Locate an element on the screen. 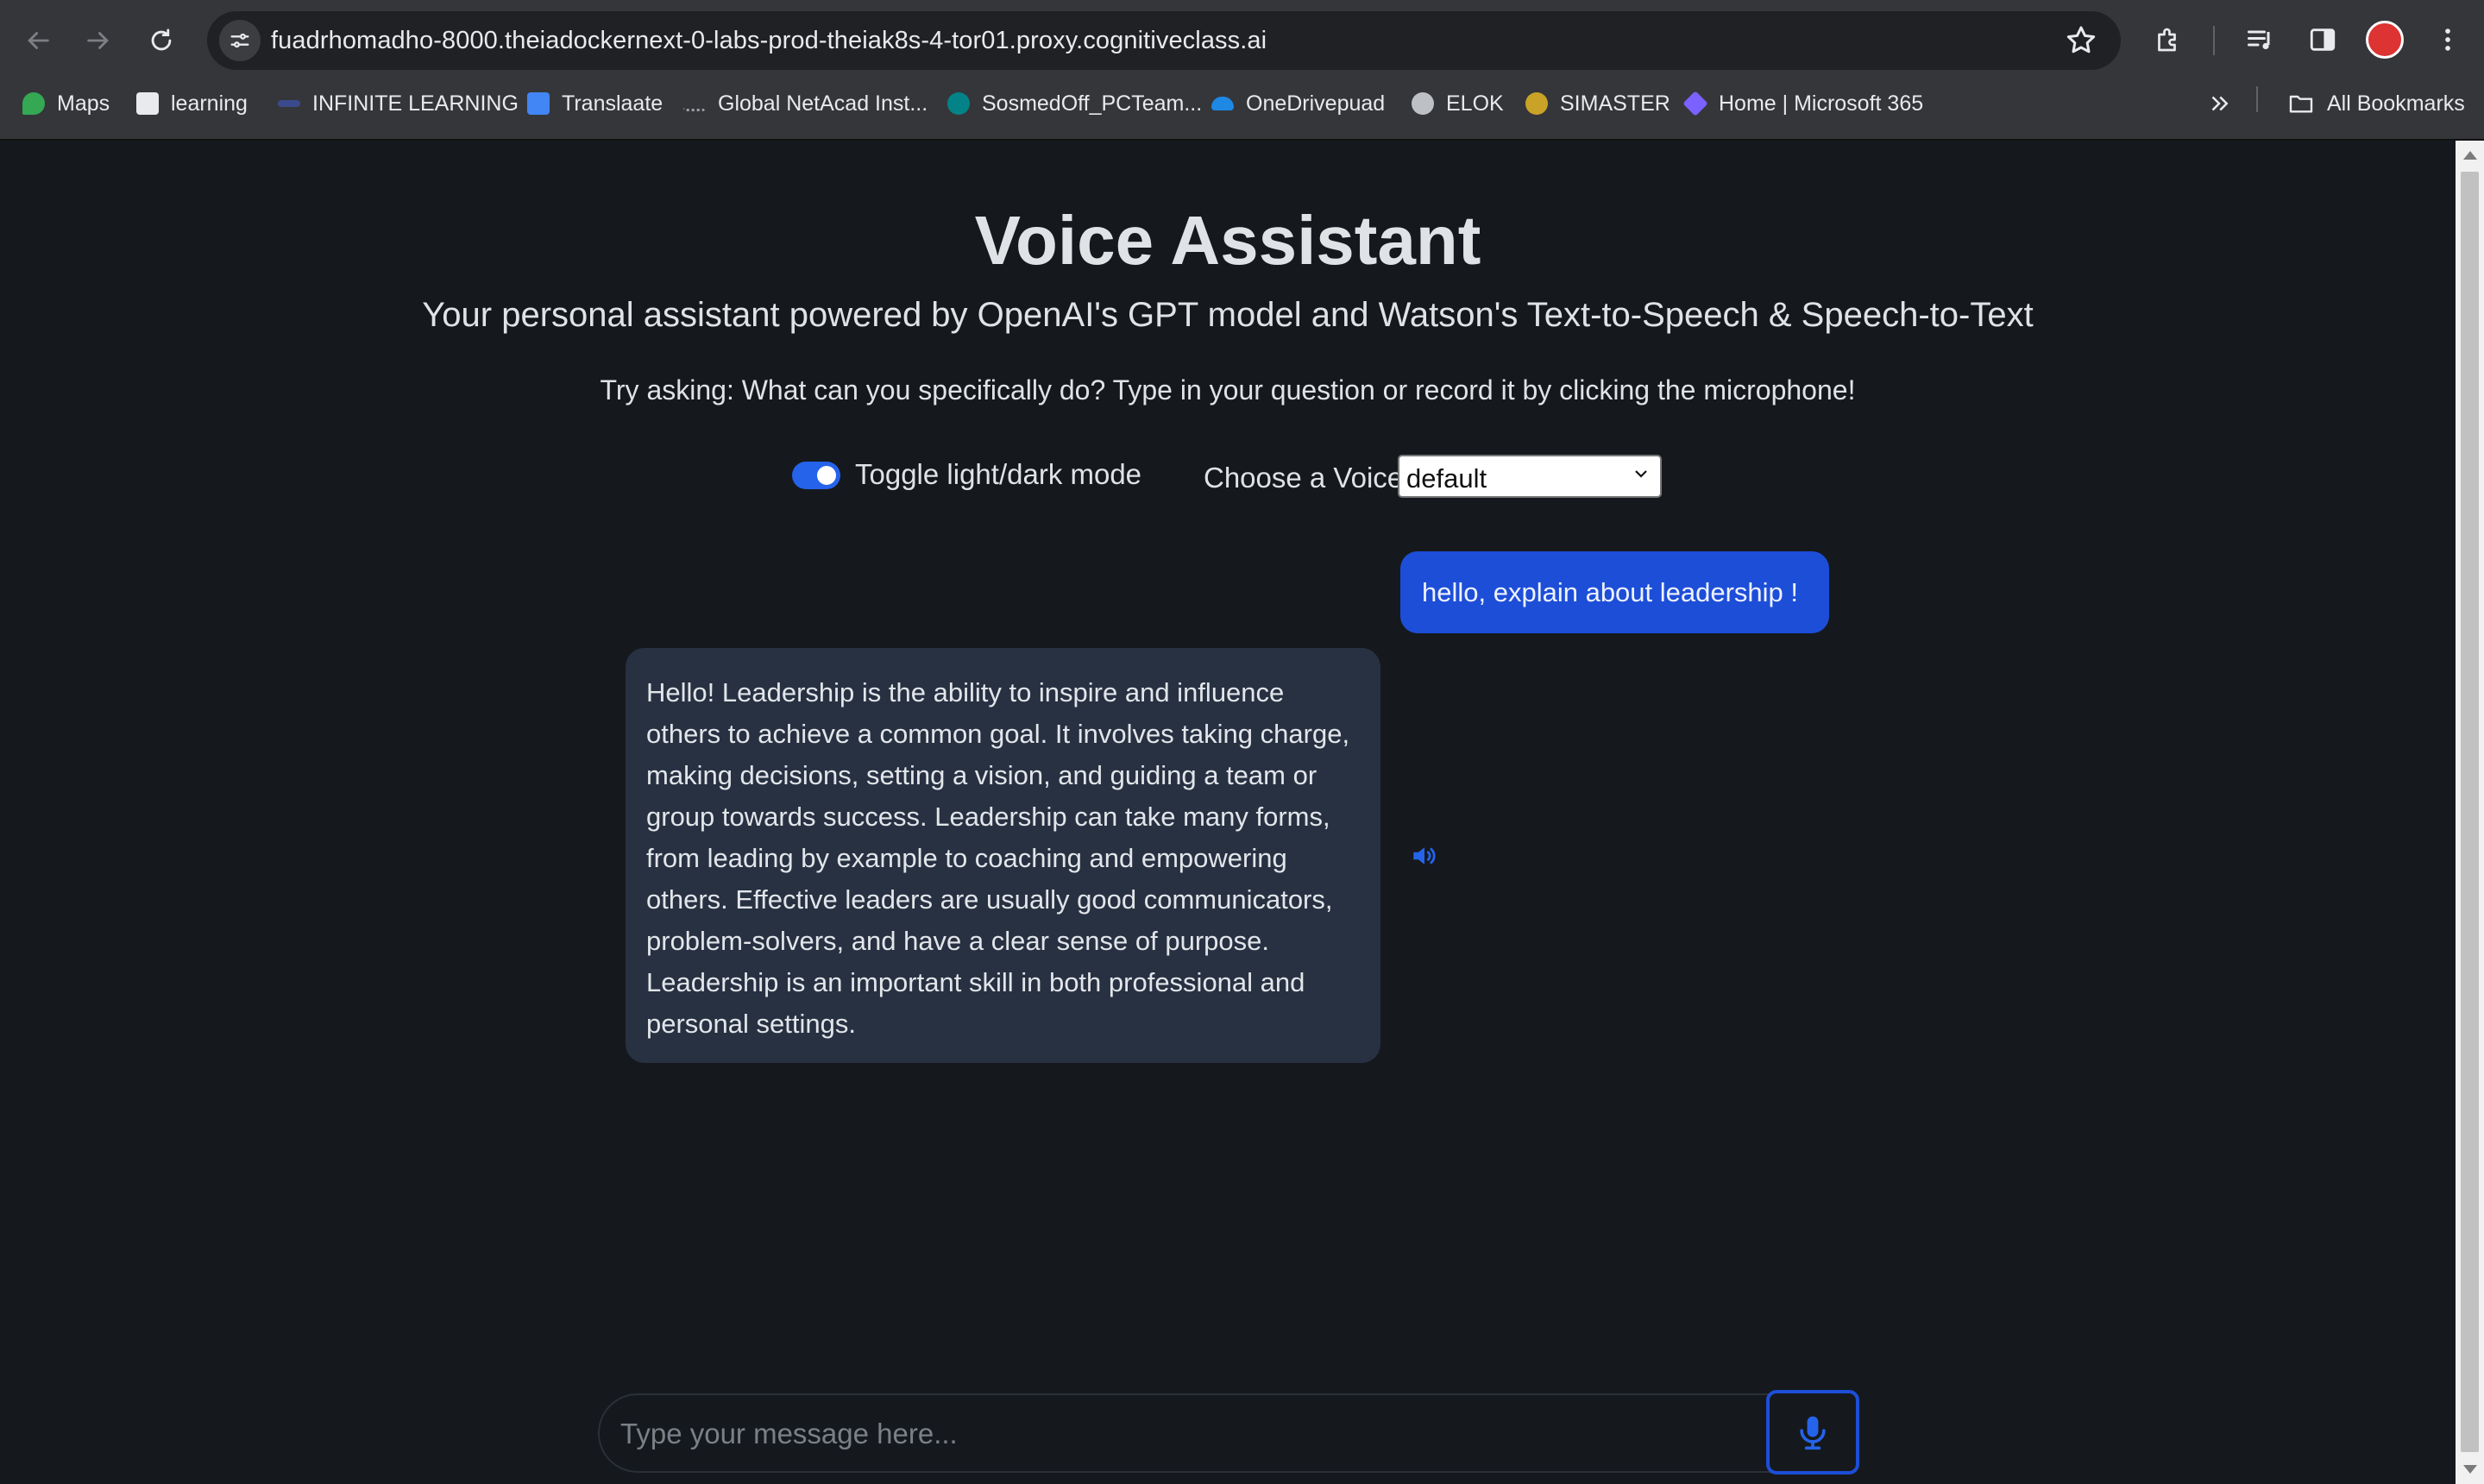 The image size is (2484, 1484). media-controls-button is located at coordinates (2261, 40).